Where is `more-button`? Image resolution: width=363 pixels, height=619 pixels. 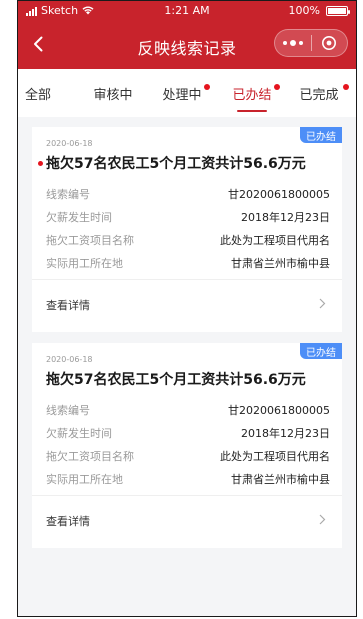
more-button is located at coordinates (293, 43).